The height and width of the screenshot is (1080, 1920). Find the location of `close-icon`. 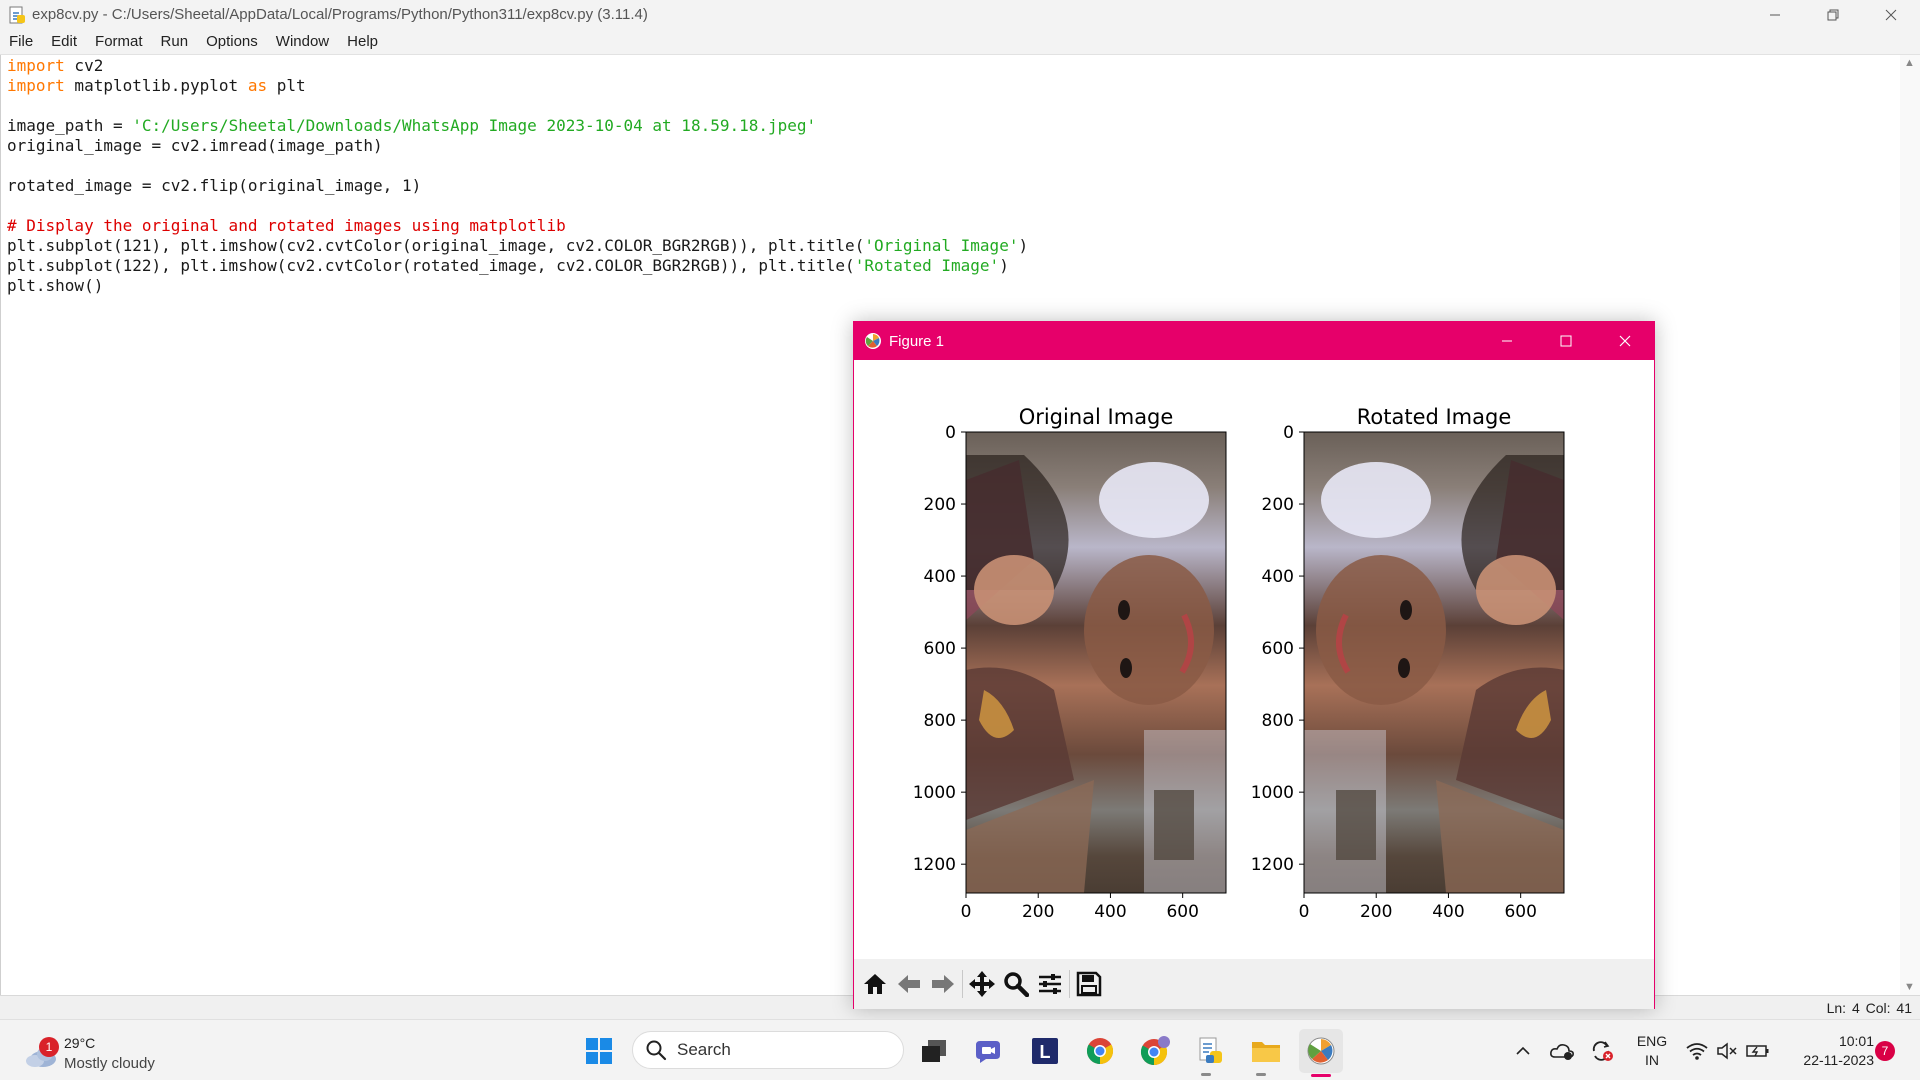

close-icon is located at coordinates (1624, 341).